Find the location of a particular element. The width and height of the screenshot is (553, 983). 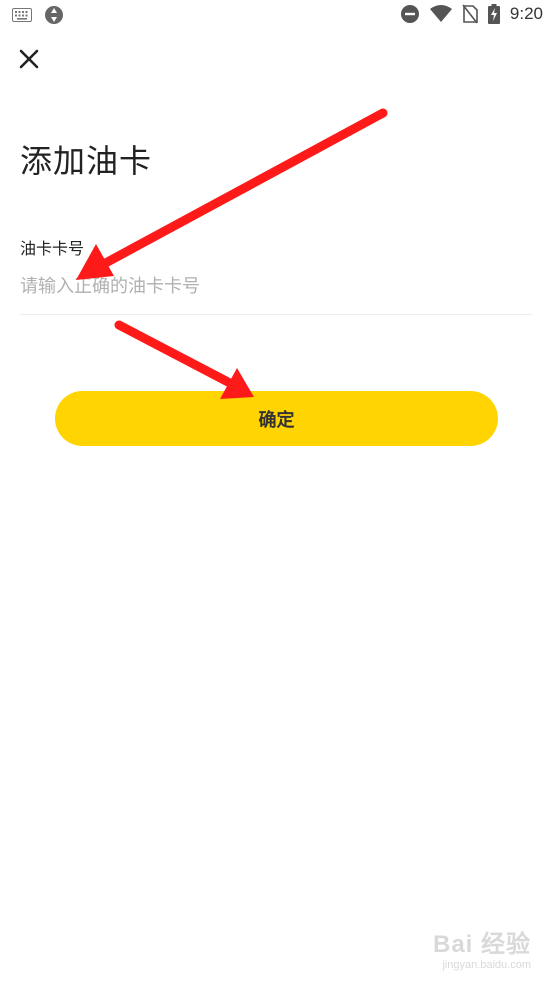

sync-icon is located at coordinates (54, 15).